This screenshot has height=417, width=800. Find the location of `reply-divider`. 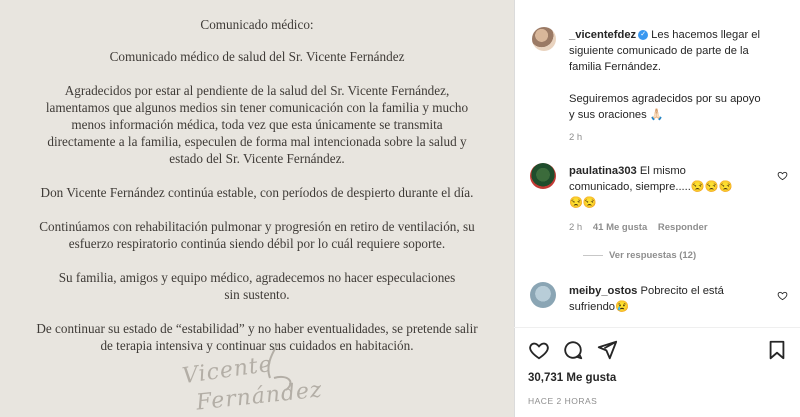

reply-divider is located at coordinates (593, 255).